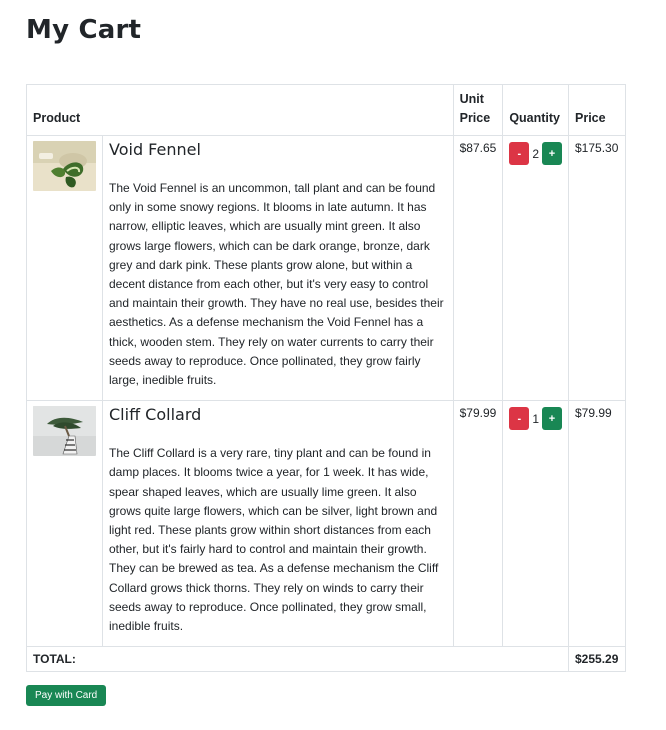 This screenshot has width=666, height=730. What do you see at coordinates (535, 268) in the screenshot?
I see `quantity-cell: - 2 +` at bounding box center [535, 268].